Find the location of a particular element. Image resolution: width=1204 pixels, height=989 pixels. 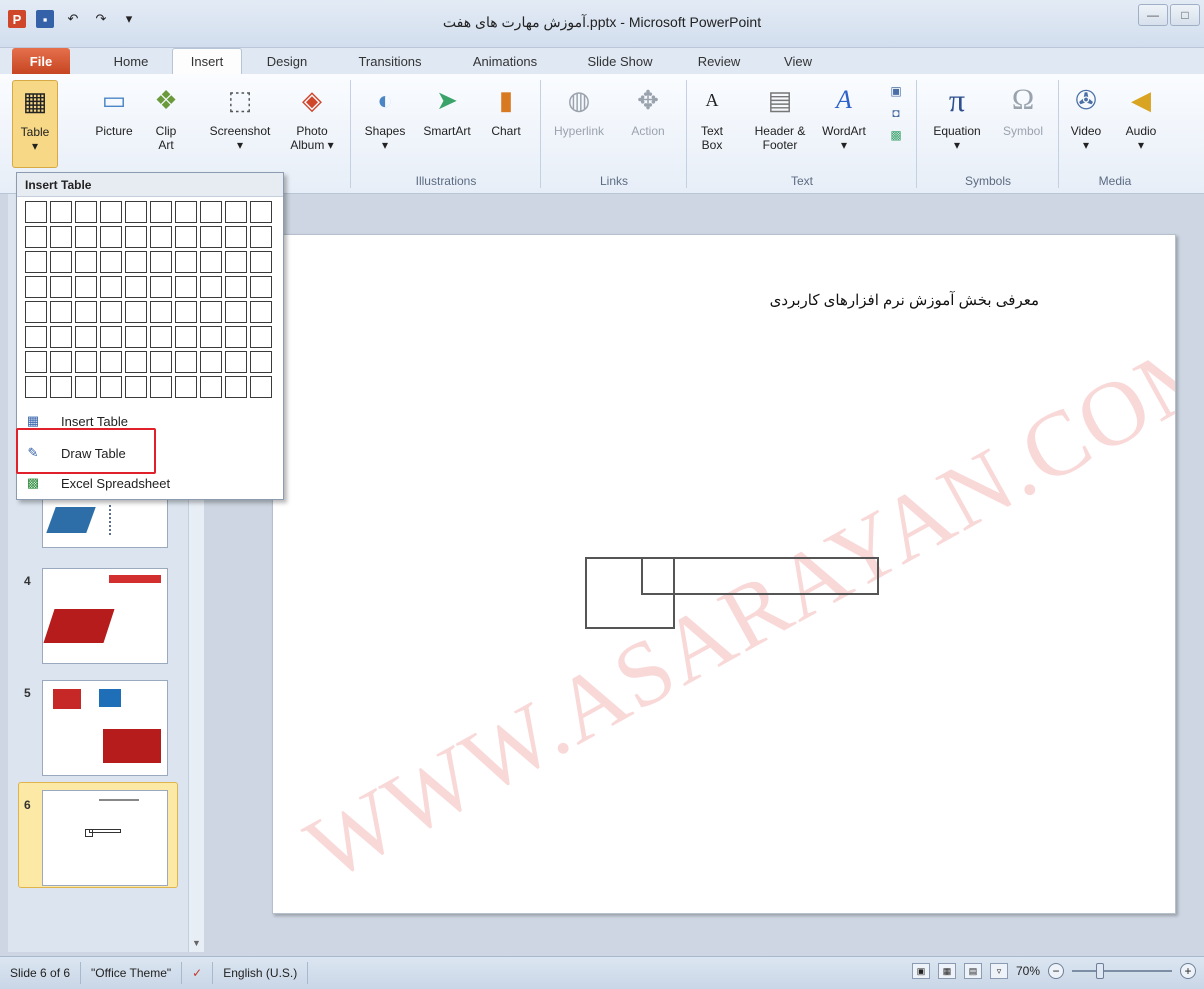

tab-view: View is located at coordinates (798, 61).